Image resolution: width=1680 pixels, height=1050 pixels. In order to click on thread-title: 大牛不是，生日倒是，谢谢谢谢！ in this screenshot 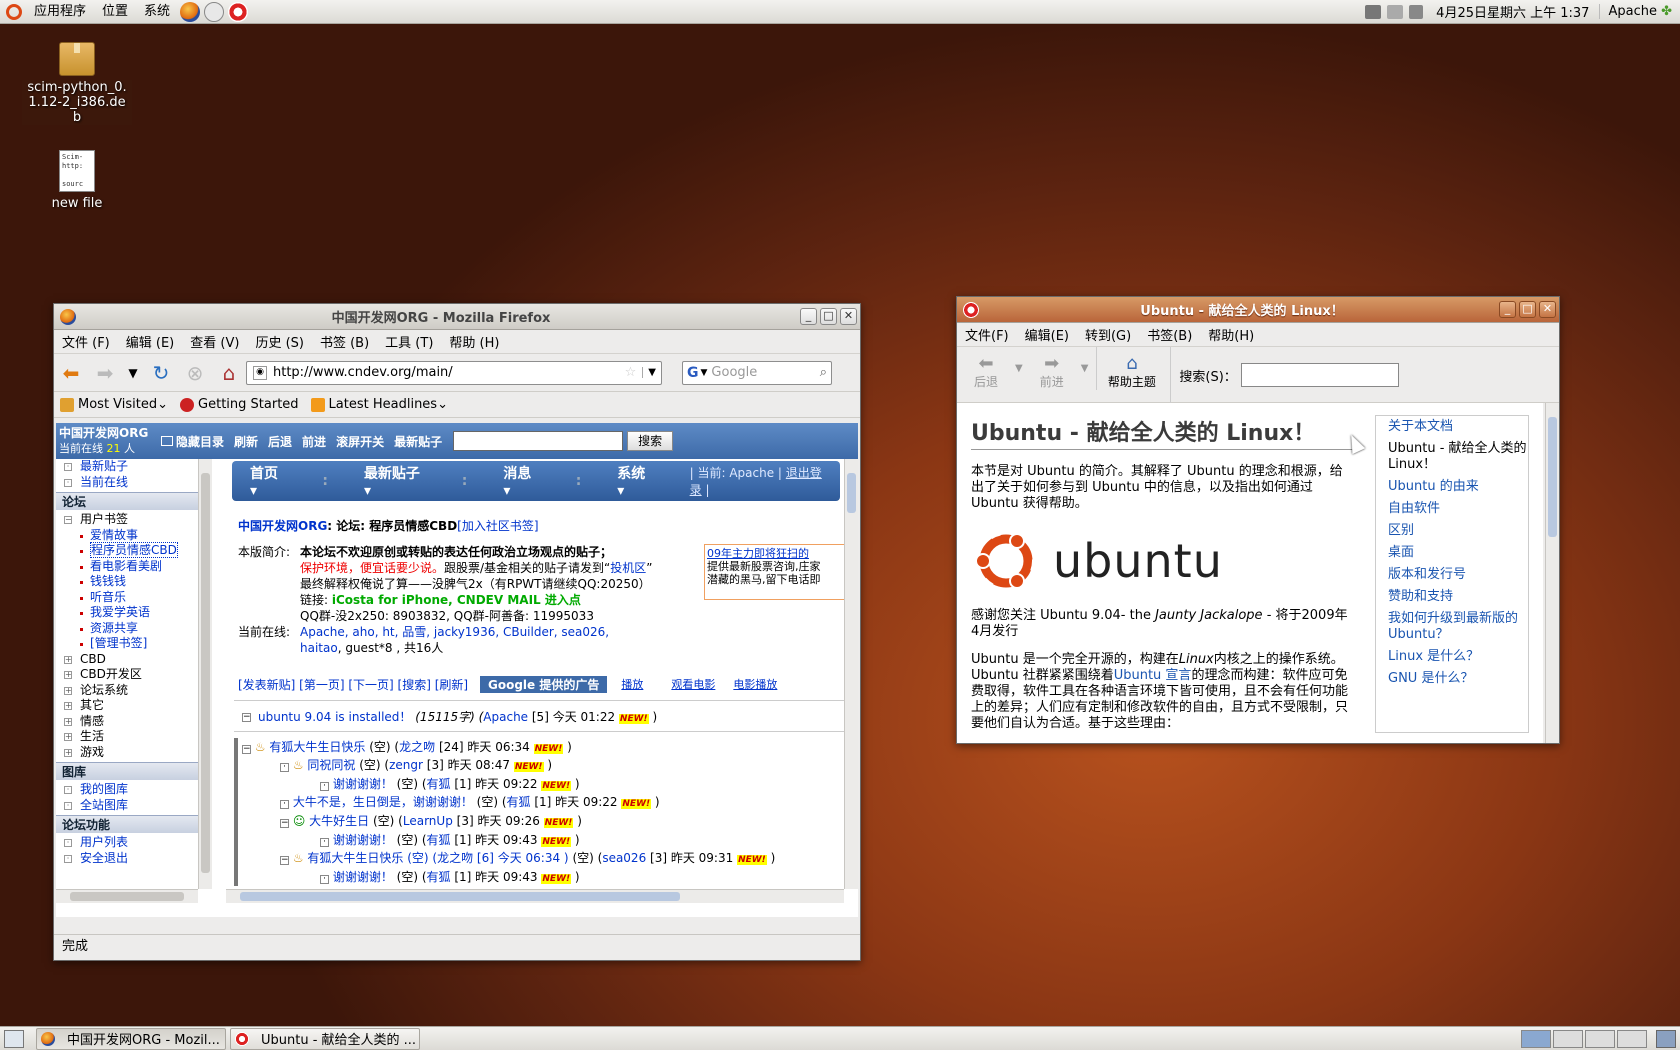, I will do `click(383, 802)`.